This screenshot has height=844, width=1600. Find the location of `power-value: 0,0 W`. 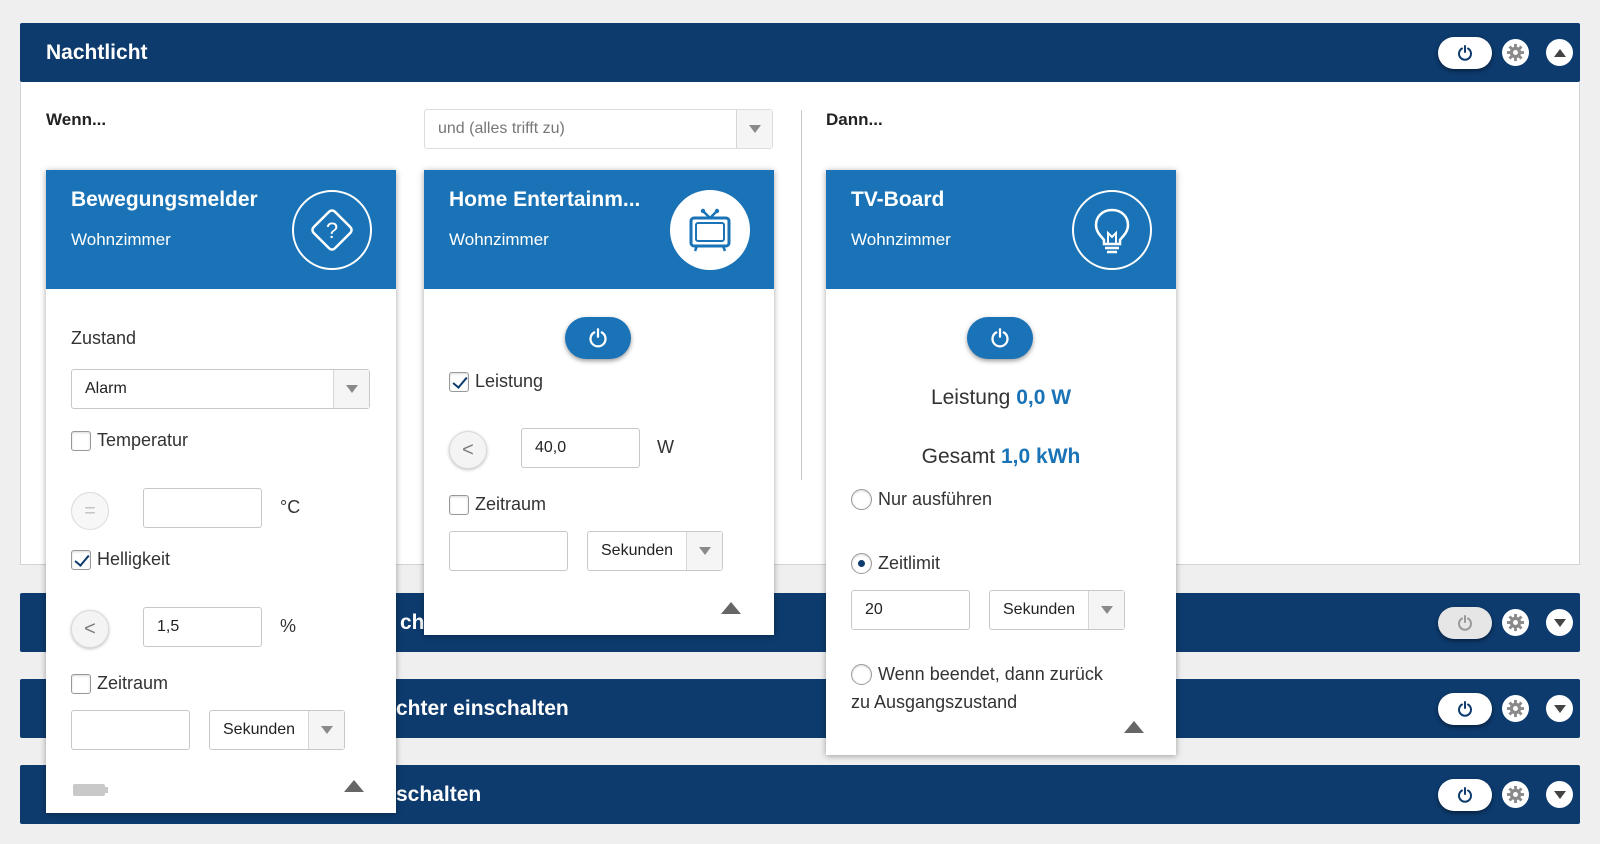

power-value: 0,0 W is located at coordinates (1044, 397).